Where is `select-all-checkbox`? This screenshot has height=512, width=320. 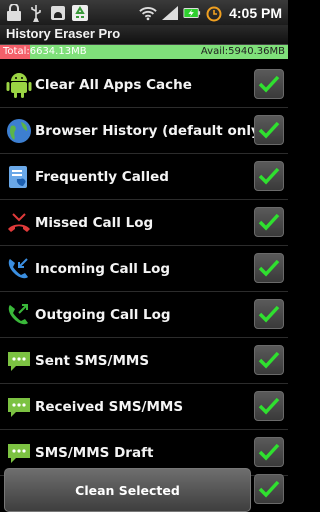 select-all-checkbox is located at coordinates (269, 489).